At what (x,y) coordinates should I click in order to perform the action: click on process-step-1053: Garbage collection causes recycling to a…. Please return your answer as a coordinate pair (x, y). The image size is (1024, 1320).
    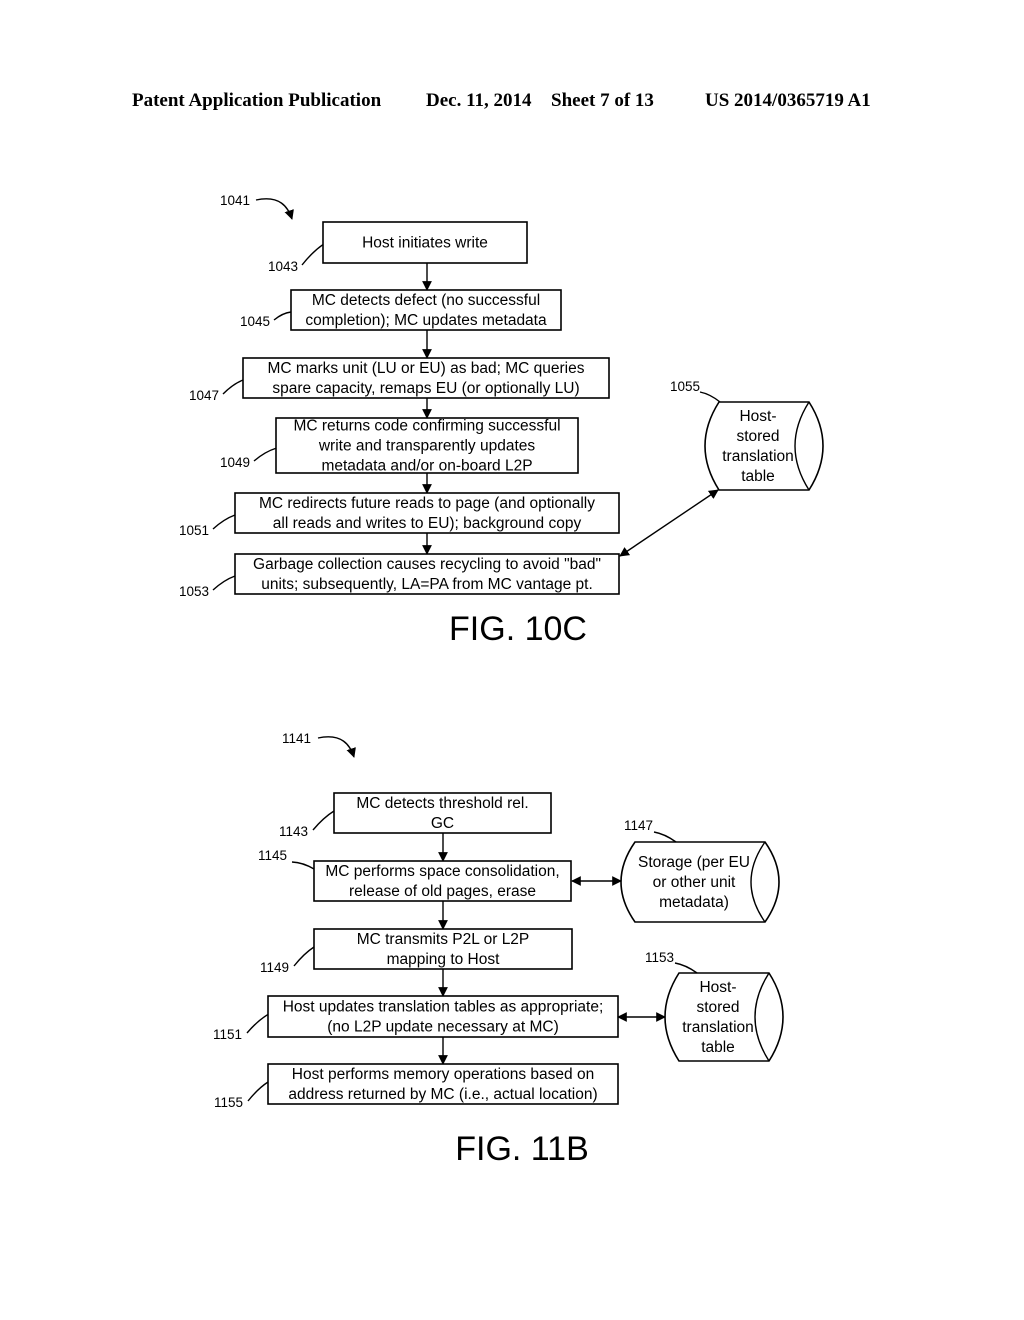
    Looking at the image, I should click on (399, 576).